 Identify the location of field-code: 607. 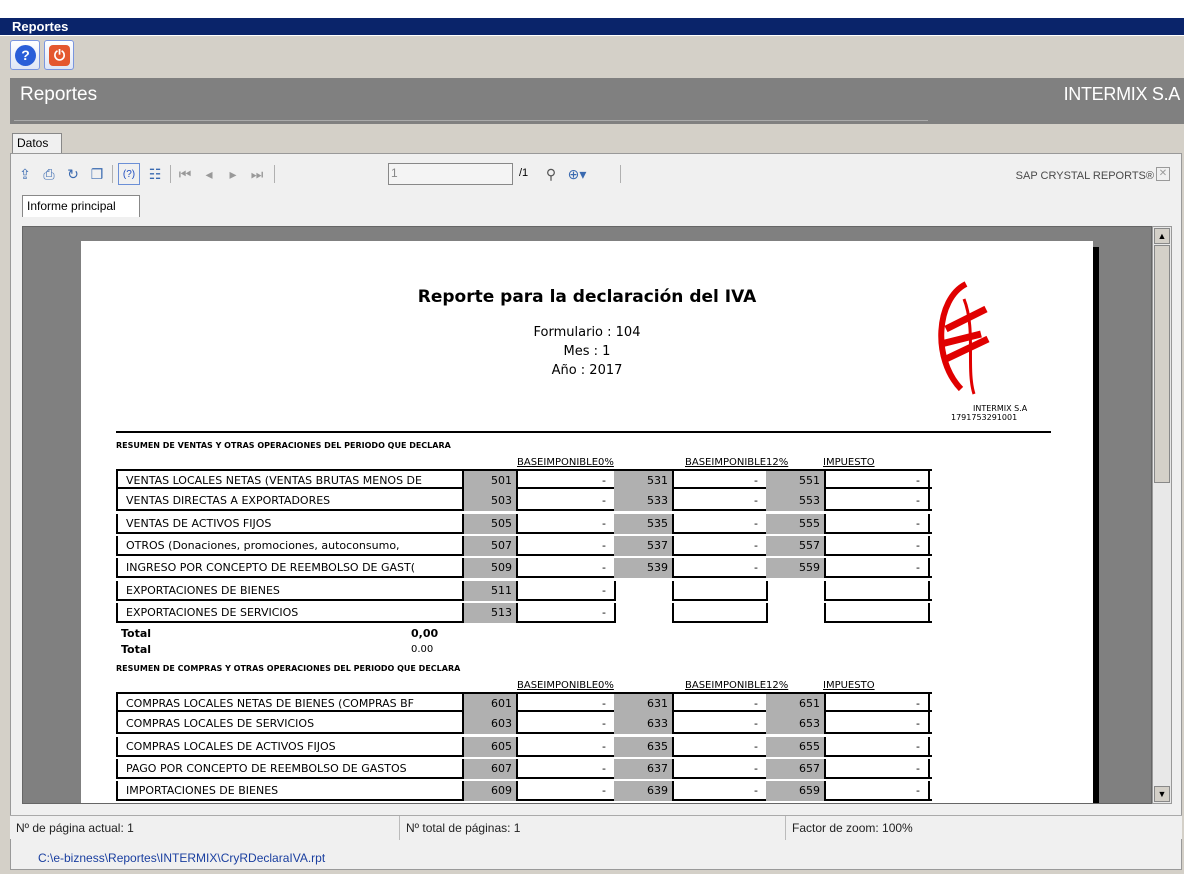
(490, 768).